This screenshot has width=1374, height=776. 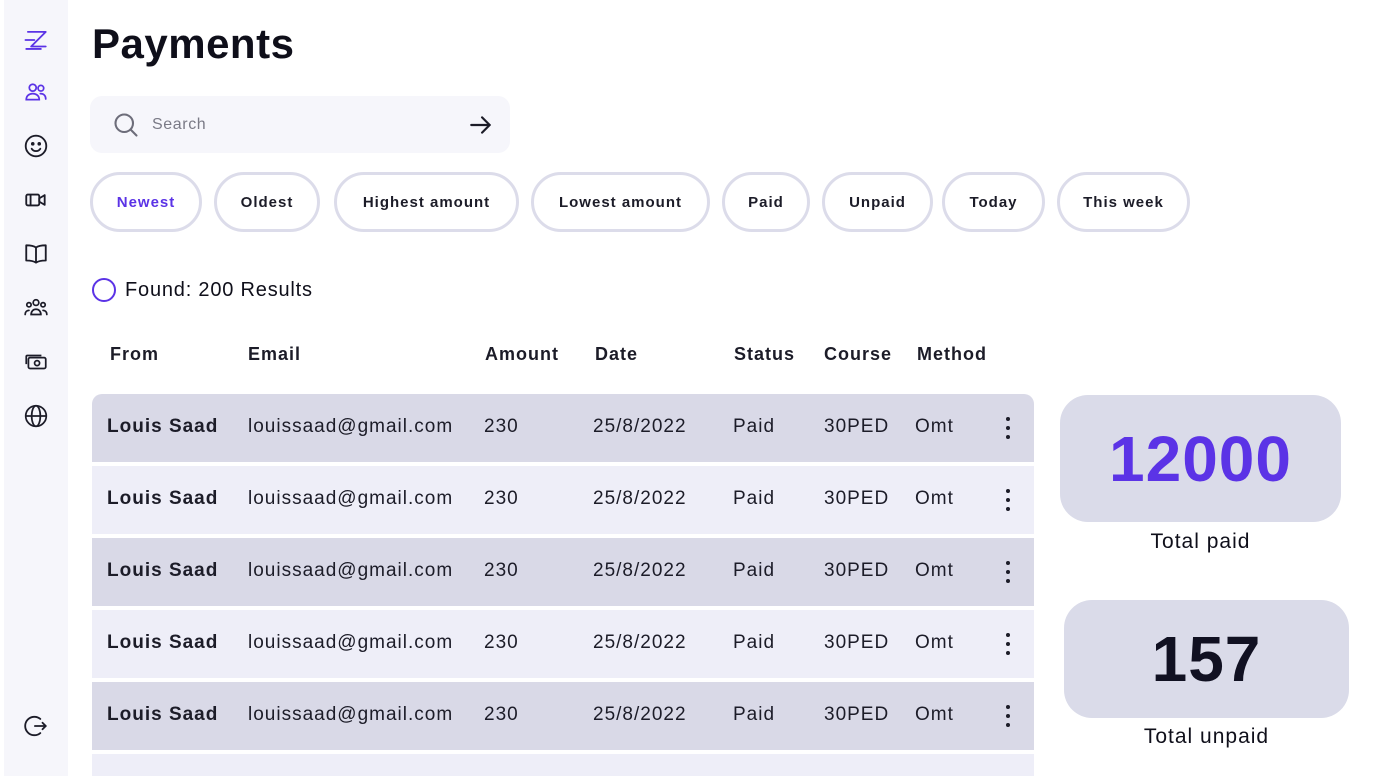 I want to click on filter-lowest-amount: Lowest amount, so click(x=620, y=202).